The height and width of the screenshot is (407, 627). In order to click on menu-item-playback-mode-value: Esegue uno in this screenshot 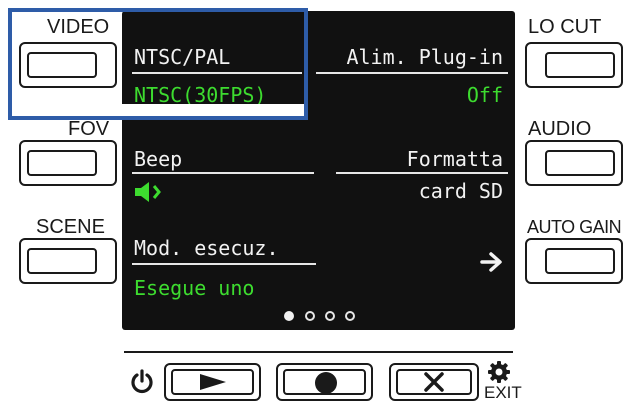, I will do `click(194, 288)`.